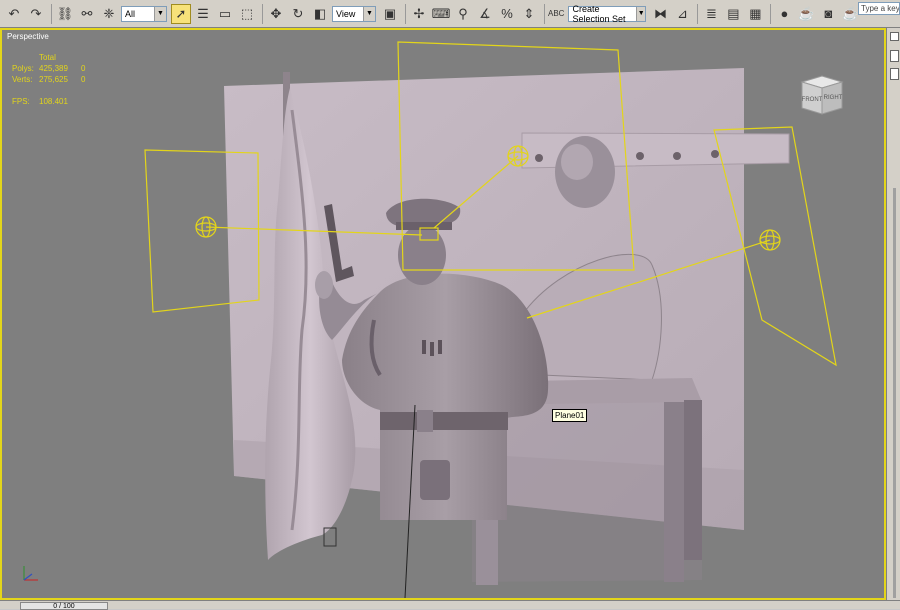 This screenshot has width=900, height=610. I want to click on undo-icon: ↶, so click(14, 14).